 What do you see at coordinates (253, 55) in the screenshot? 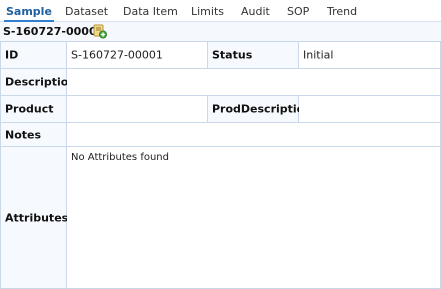
I see `status-label-cell: Status` at bounding box center [253, 55].